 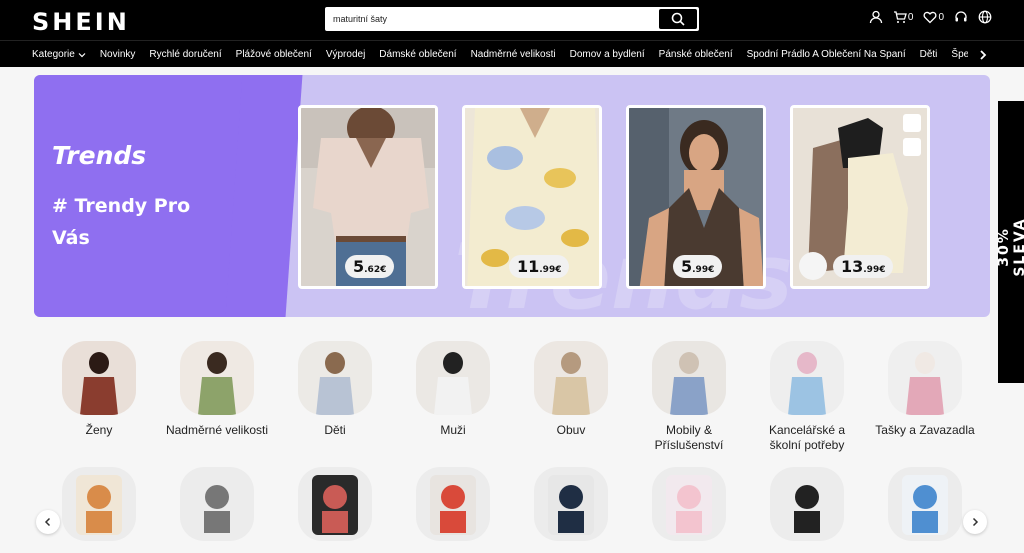 I want to click on nav-item-label: Rychlé doručení, so click(x=185, y=54).